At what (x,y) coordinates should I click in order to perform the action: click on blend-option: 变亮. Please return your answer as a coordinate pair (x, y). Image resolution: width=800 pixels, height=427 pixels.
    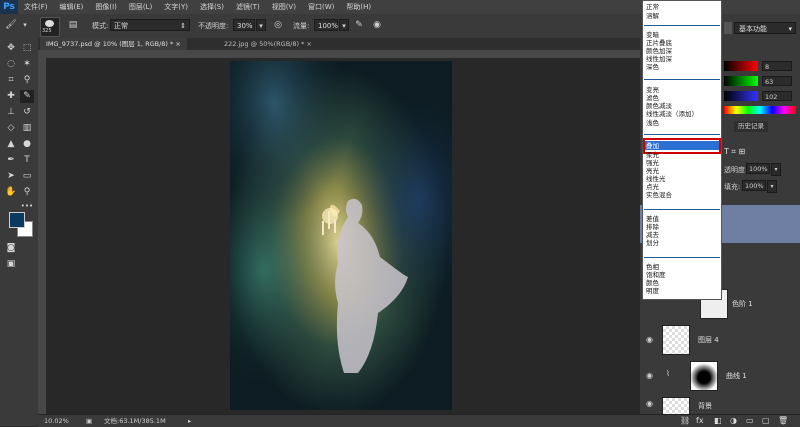
    Looking at the image, I should click on (652, 90).